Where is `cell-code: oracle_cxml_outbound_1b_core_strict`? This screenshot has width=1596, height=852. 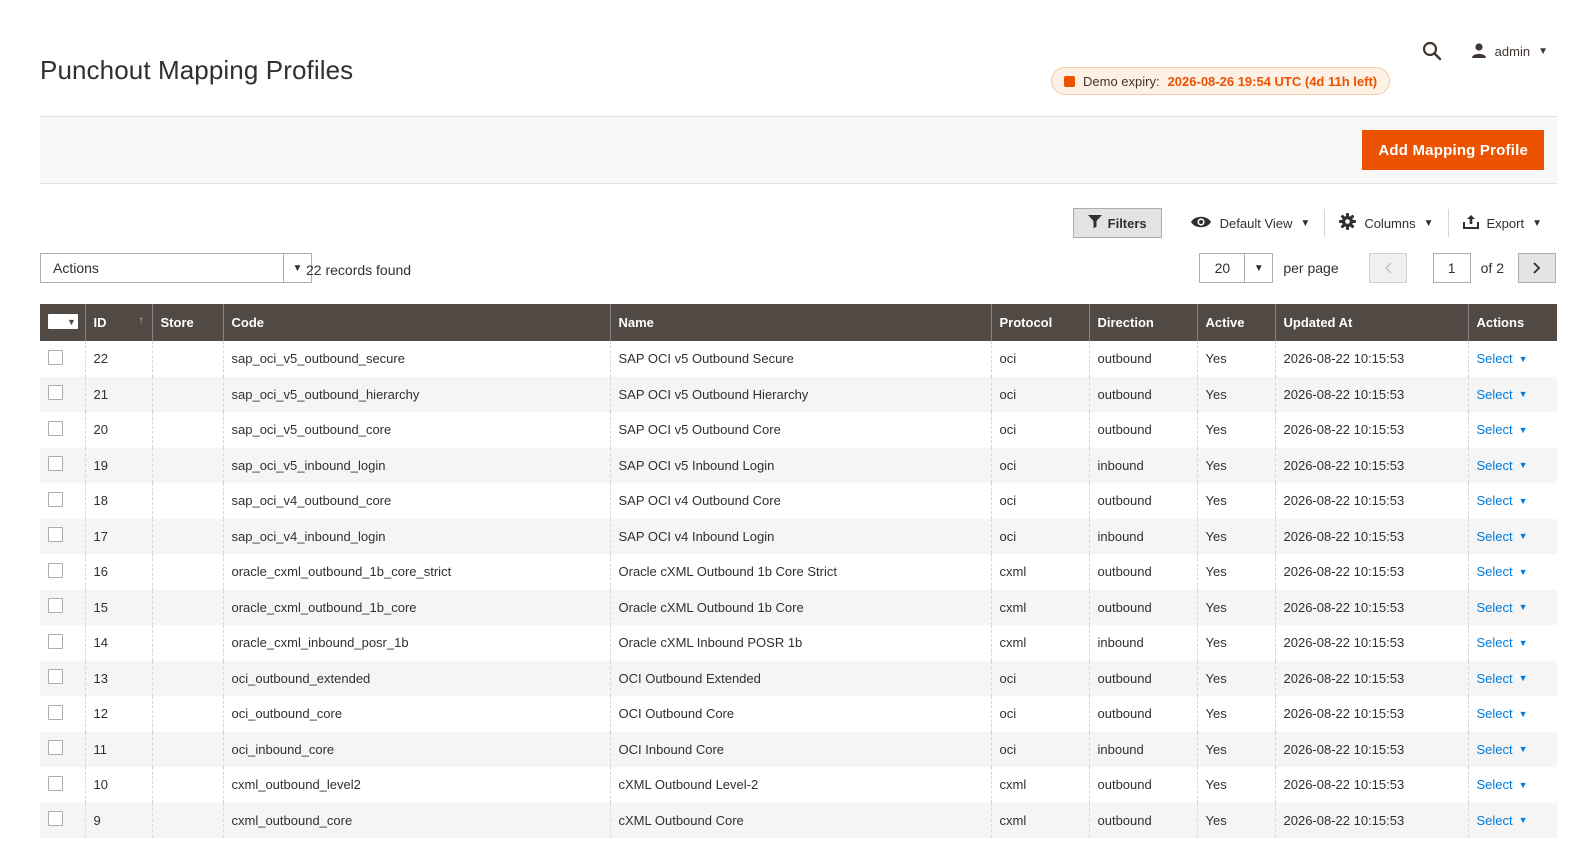
cell-code: oracle_cxml_outbound_1b_core_strict is located at coordinates (416, 572).